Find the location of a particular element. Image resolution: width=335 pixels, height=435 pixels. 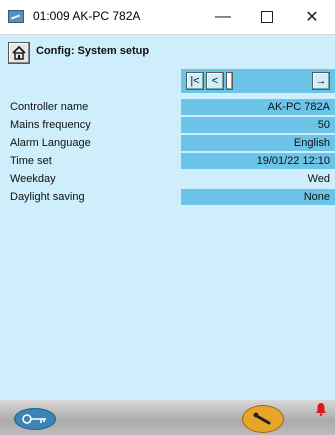

maximize-icon is located at coordinates (267, 17).